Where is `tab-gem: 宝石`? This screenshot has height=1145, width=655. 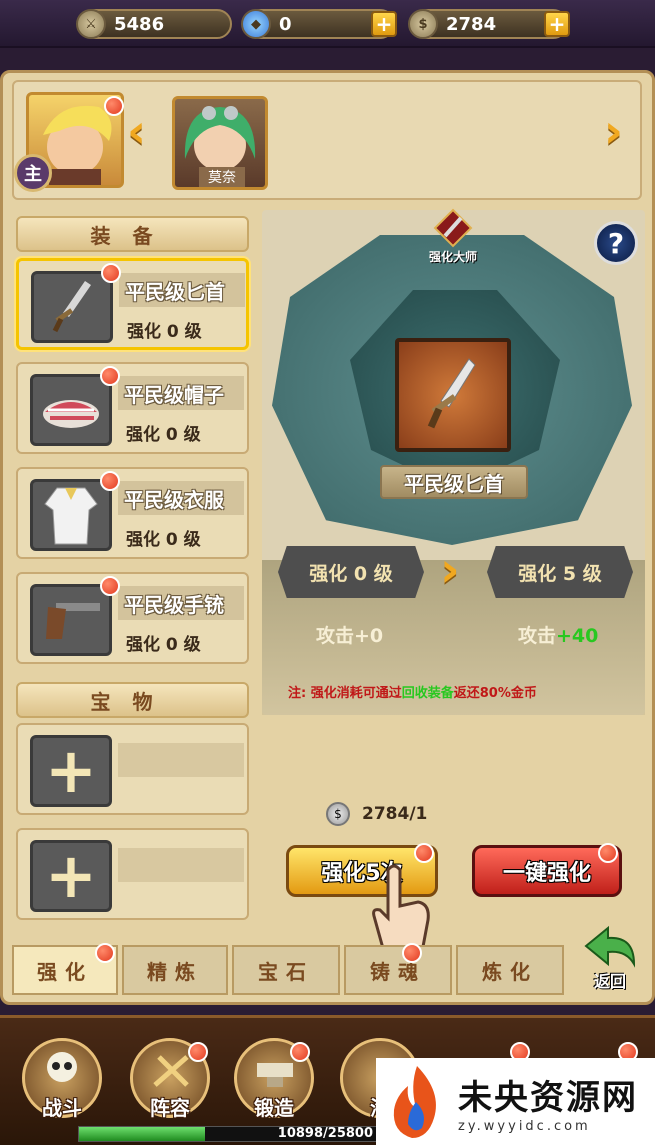
tab-gem: 宝石 is located at coordinates (286, 970).